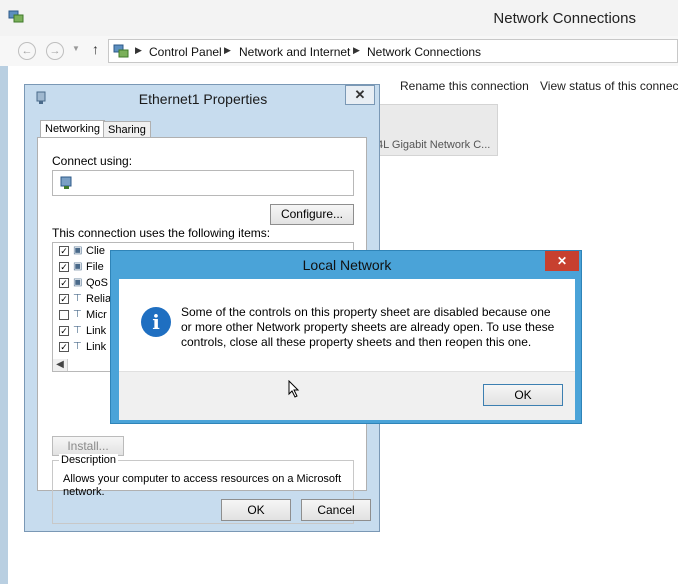 The height and width of the screenshot is (584, 678). What do you see at coordinates (60, 365) in the screenshot?
I see `scroll-left-icon: ◀` at bounding box center [60, 365].